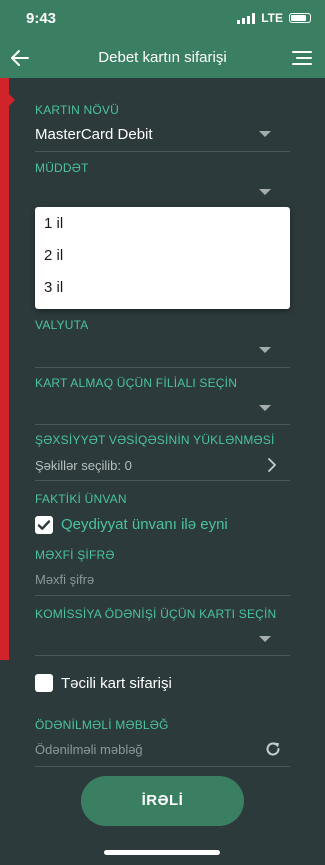 The width and height of the screenshot is (325, 865). I want to click on term-option-3: 3 il, so click(53, 287).